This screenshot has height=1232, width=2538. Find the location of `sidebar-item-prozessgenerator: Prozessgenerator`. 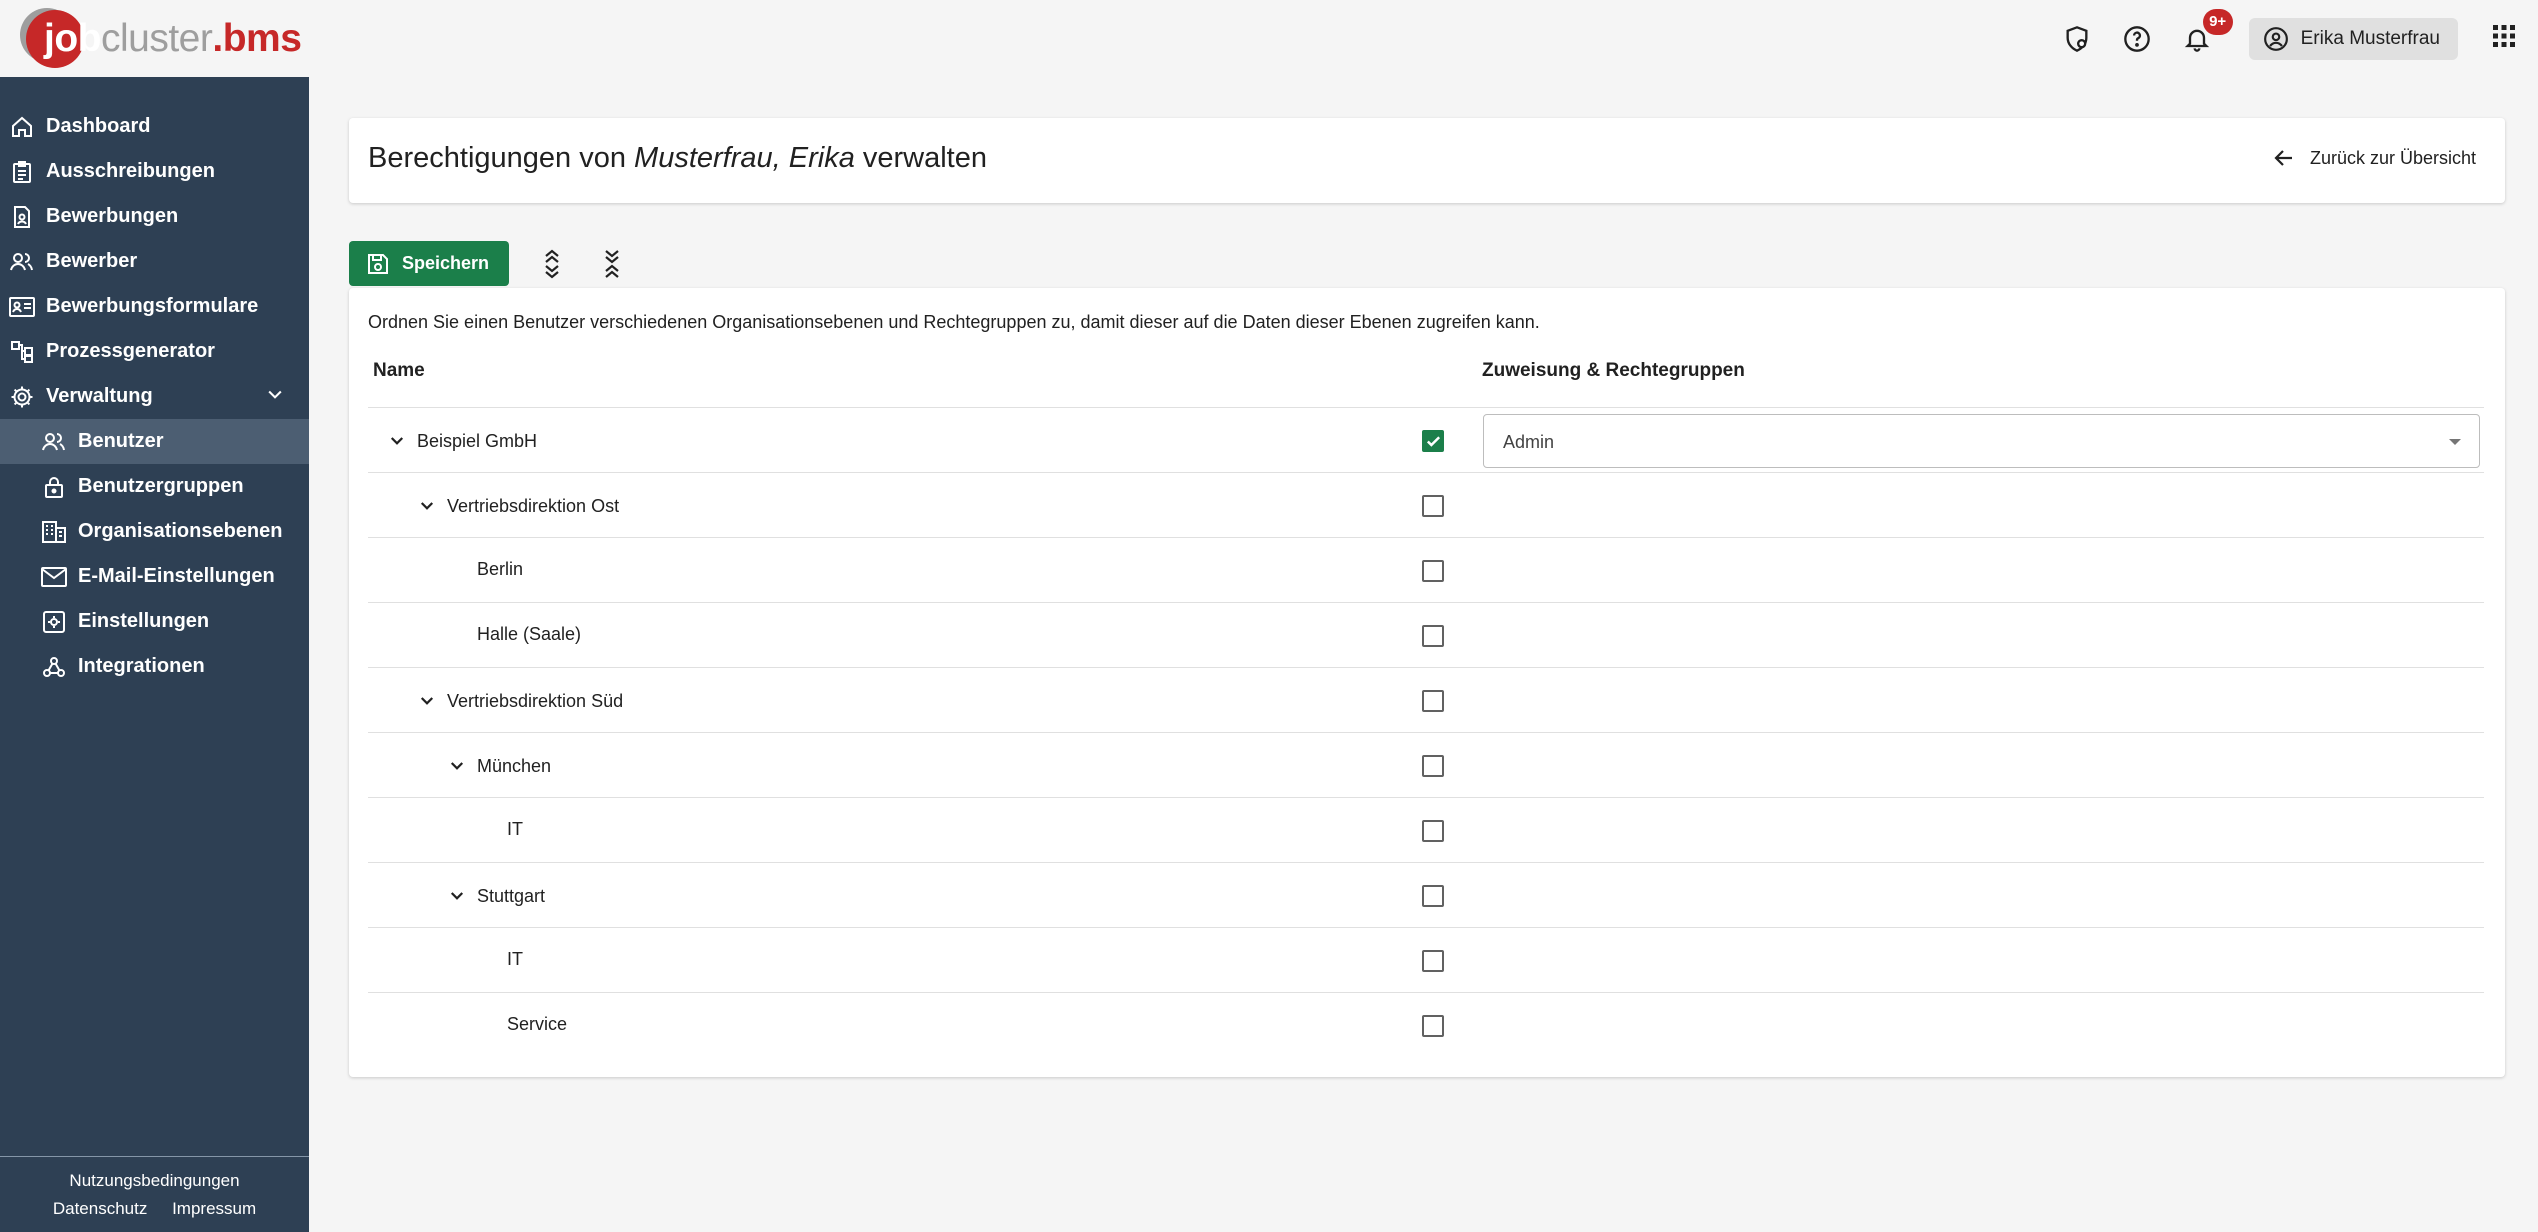

sidebar-item-prozessgenerator: Prozessgenerator is located at coordinates (154, 351).